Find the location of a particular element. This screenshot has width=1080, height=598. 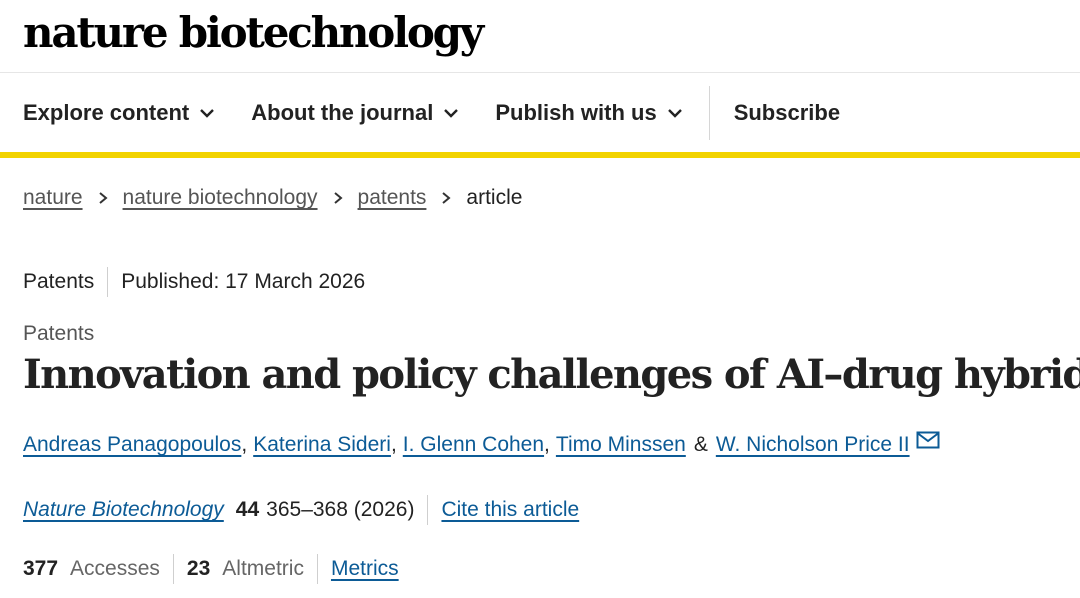

article-kicker: Patents is located at coordinates (59, 333).